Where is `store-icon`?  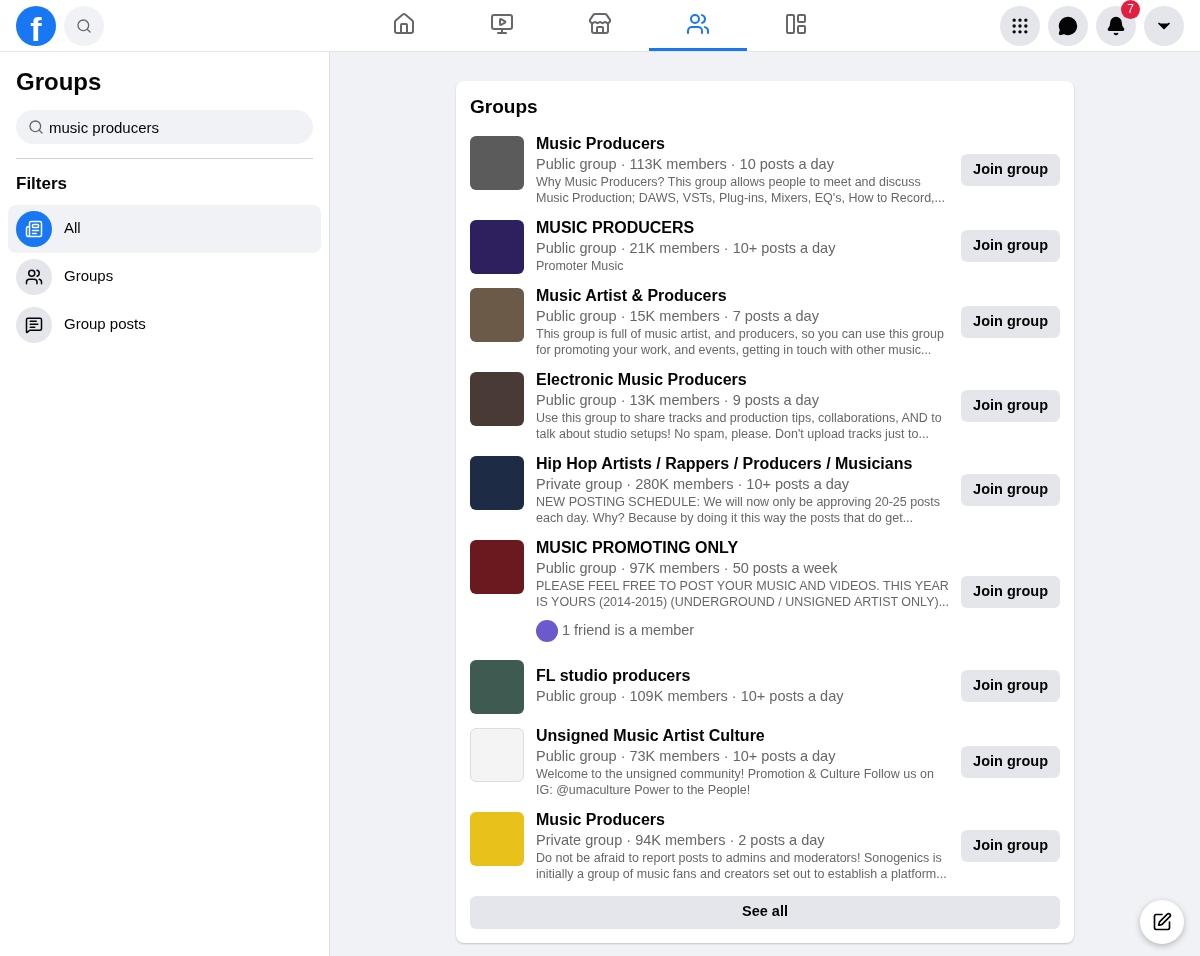
store-icon is located at coordinates (600, 24).